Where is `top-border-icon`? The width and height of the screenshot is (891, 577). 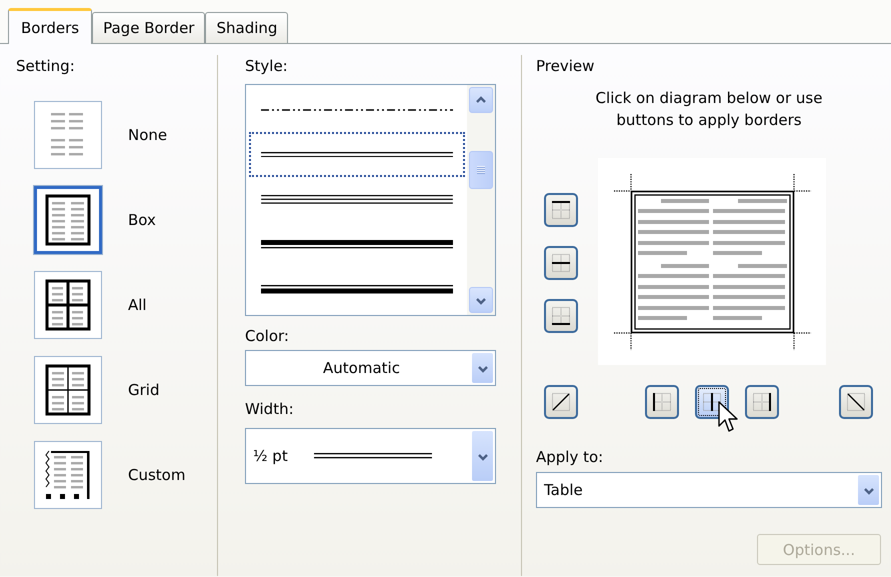
top-border-icon is located at coordinates (561, 210).